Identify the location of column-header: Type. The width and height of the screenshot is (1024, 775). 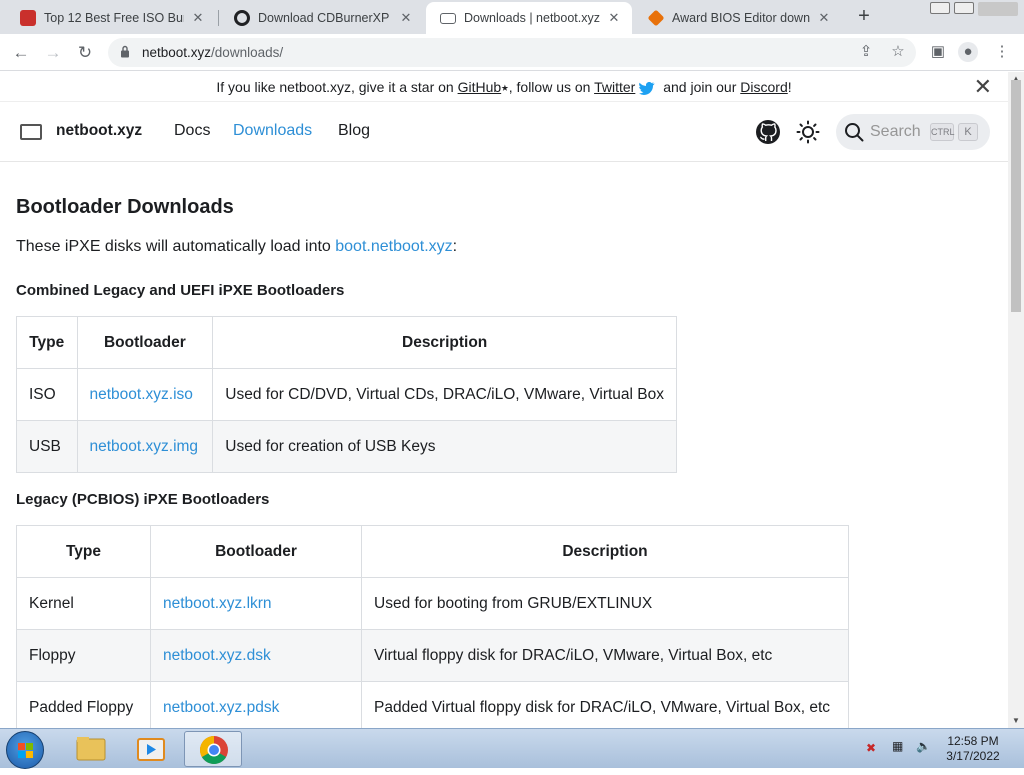
(83, 551).